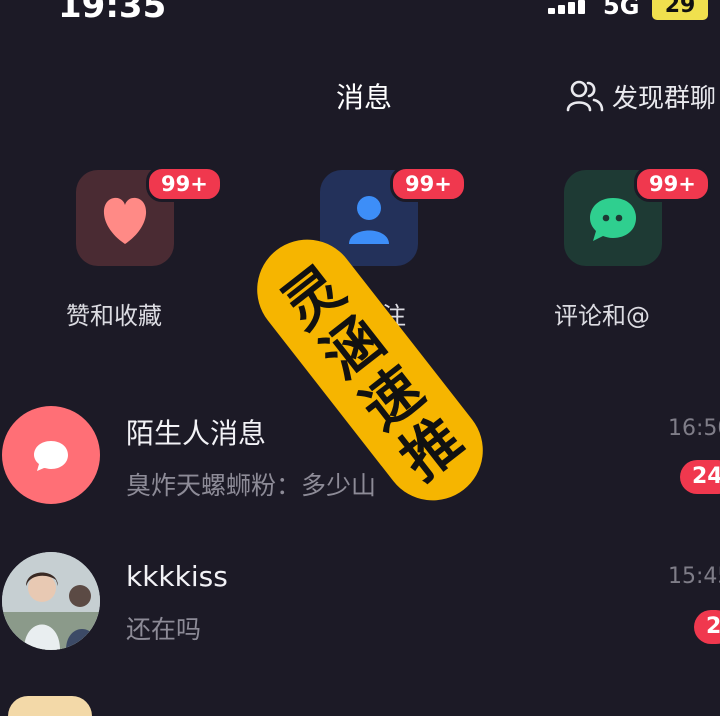 The width and height of the screenshot is (720, 716). I want to click on profile-photo, so click(51, 601).